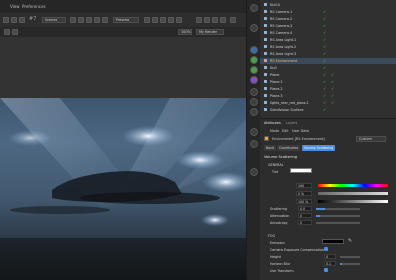 The height and width of the screenshot is (280, 396). Describe the element at coordinates (300, 131) in the screenshot. I see `menu-user-data: User Data` at that location.